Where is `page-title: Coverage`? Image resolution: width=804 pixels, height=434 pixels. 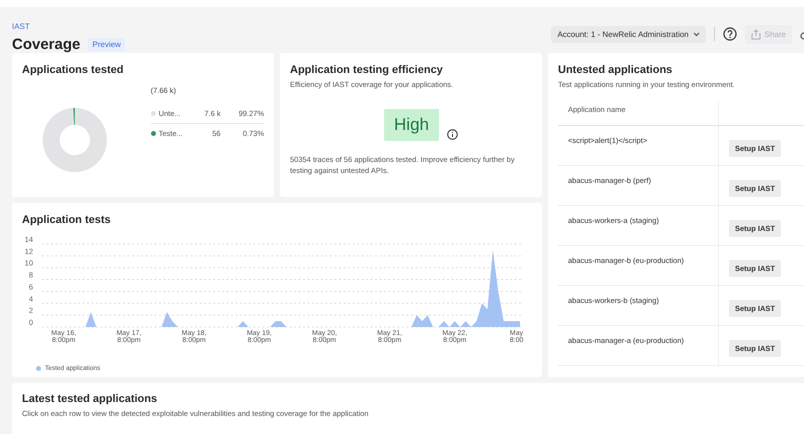 page-title: Coverage is located at coordinates (46, 44).